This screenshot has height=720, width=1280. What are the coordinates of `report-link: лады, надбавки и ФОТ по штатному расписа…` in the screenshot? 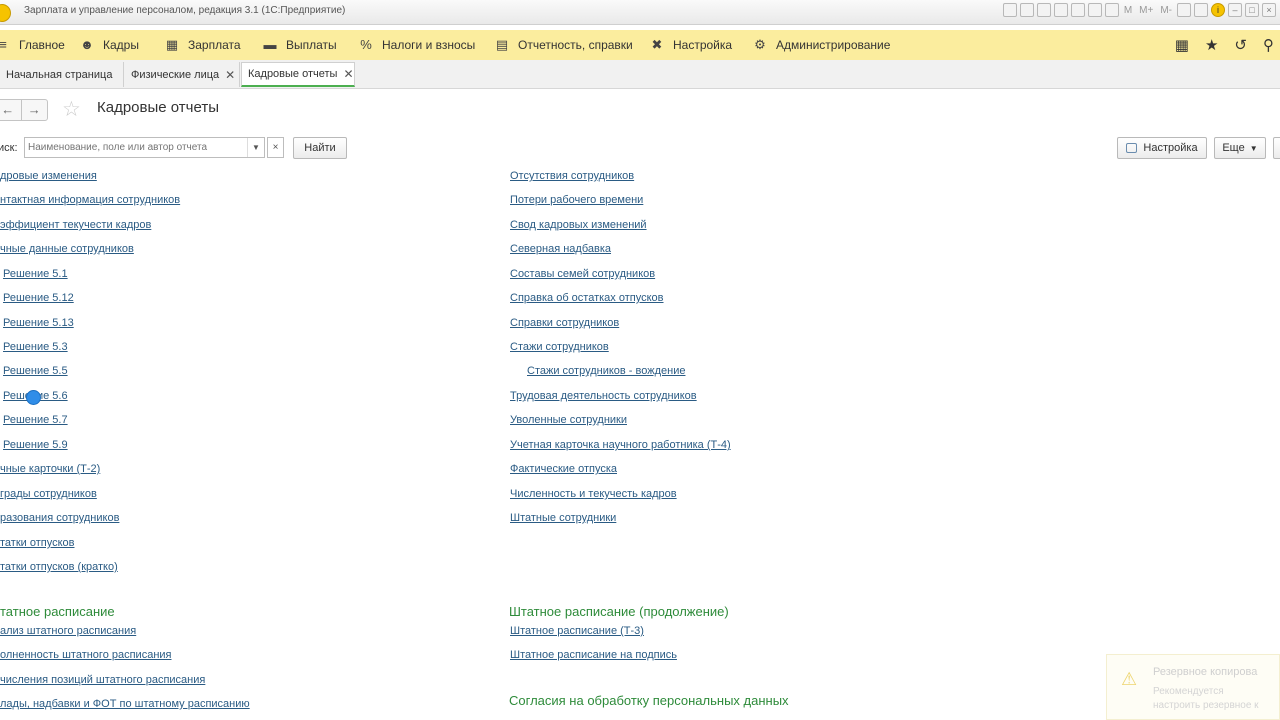 It's located at (125, 704).